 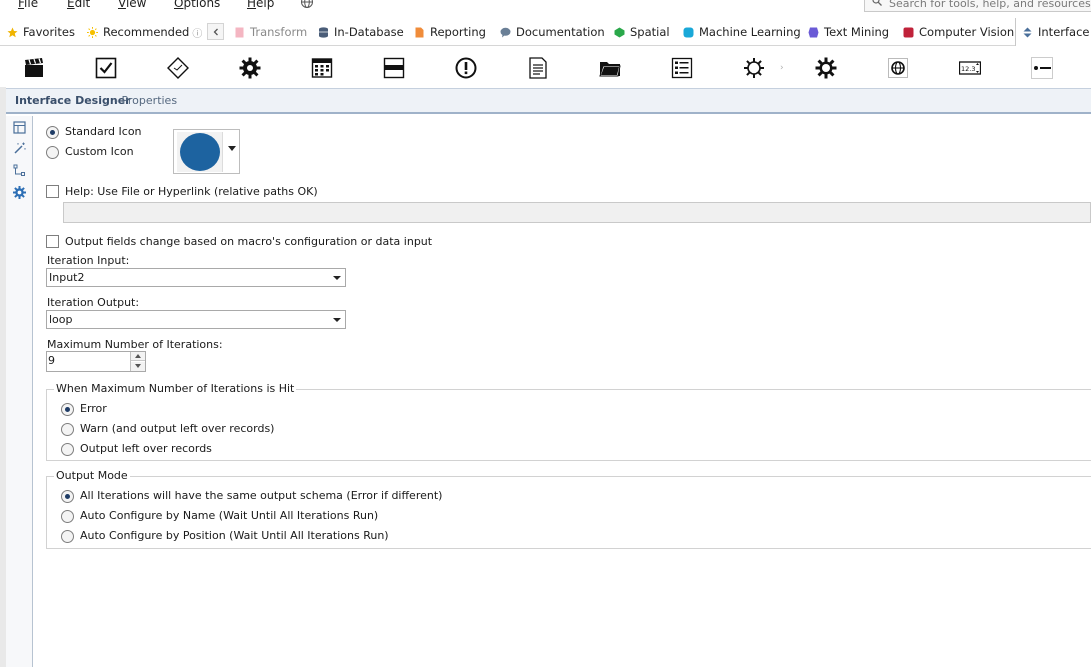 What do you see at coordinates (52, 191) in the screenshot?
I see `help-checkbox` at bounding box center [52, 191].